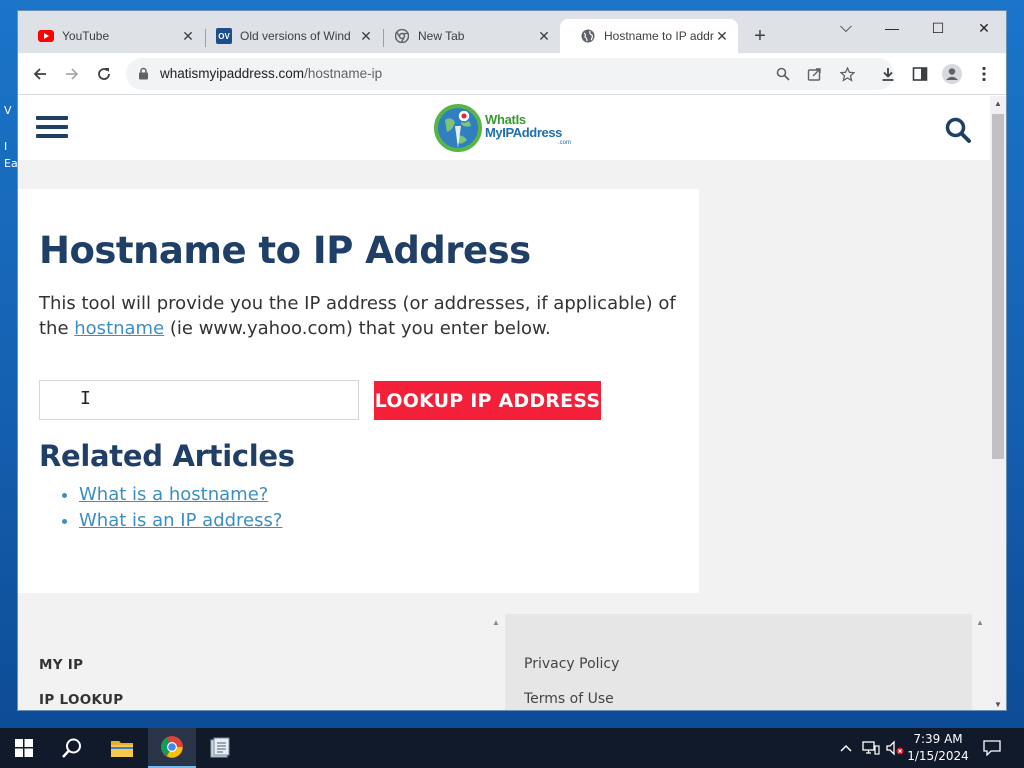  What do you see at coordinates (783, 74) in the screenshot?
I see `zoom-search-icon` at bounding box center [783, 74].